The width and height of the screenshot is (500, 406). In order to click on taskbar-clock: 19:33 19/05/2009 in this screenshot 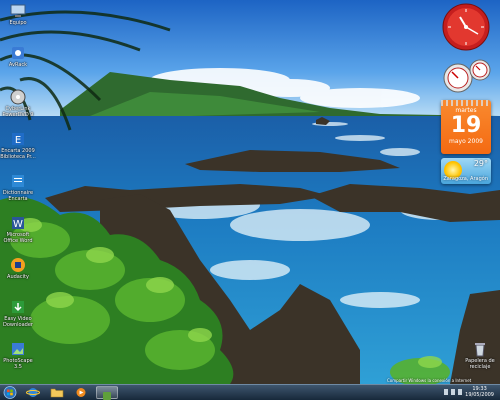, I will do `click(479, 392)`.